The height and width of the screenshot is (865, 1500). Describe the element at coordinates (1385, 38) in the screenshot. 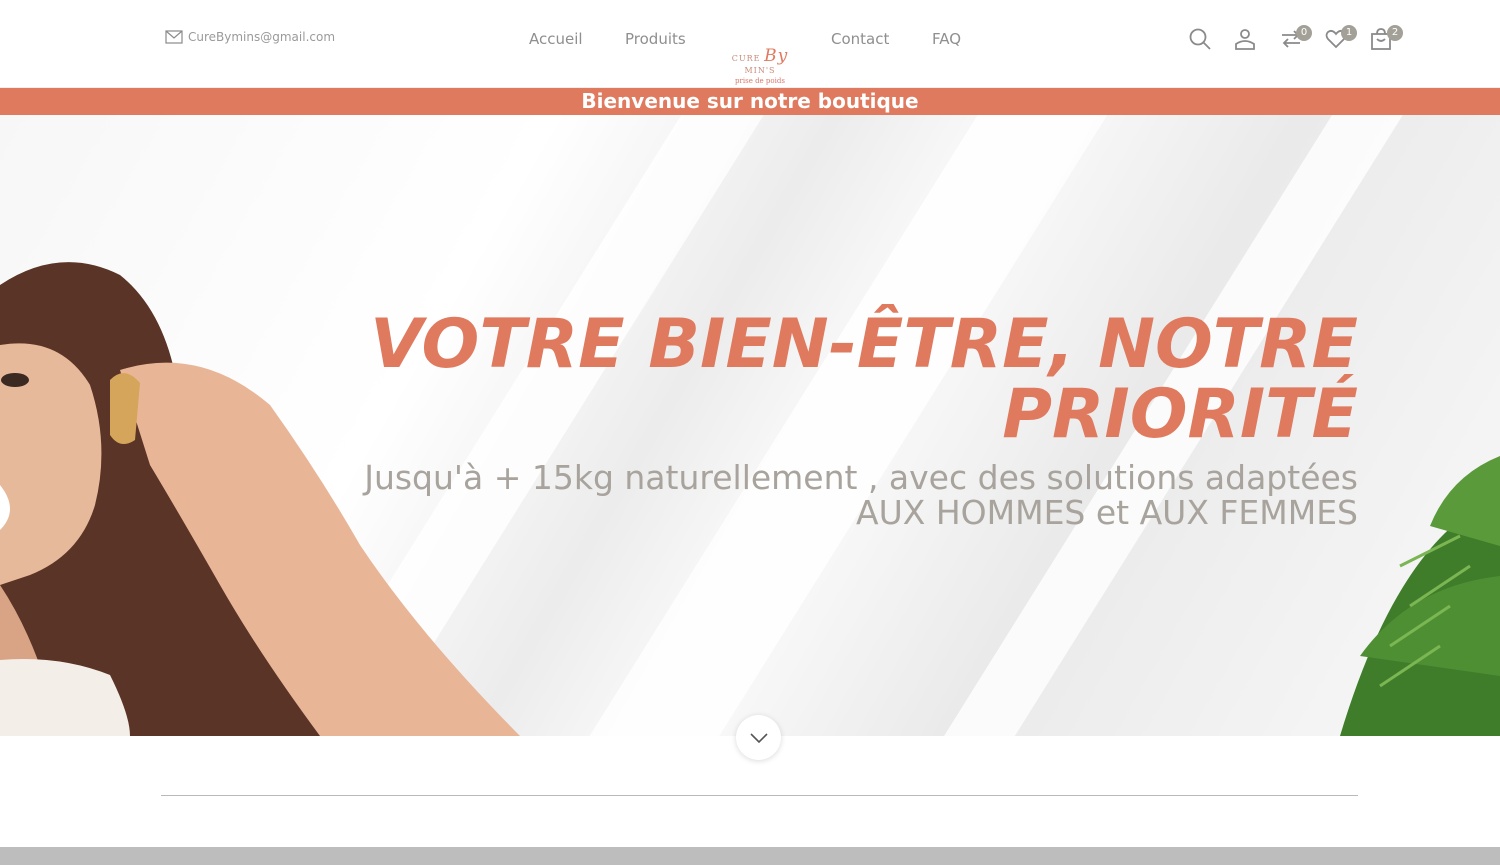

I see `cart-bag-icon: 2` at that location.